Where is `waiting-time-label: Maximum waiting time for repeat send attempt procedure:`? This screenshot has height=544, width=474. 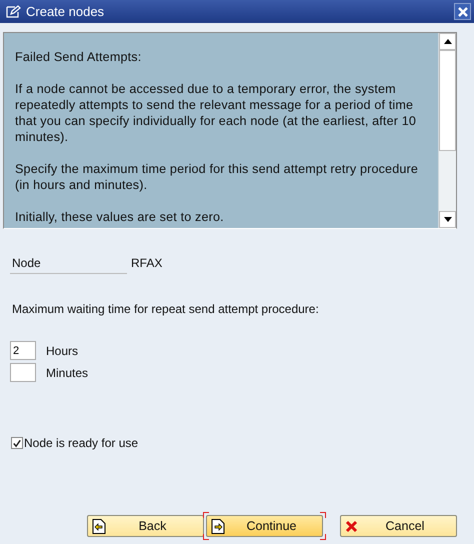 waiting-time-label: Maximum waiting time for repeat send attempt procedure: is located at coordinates (166, 309).